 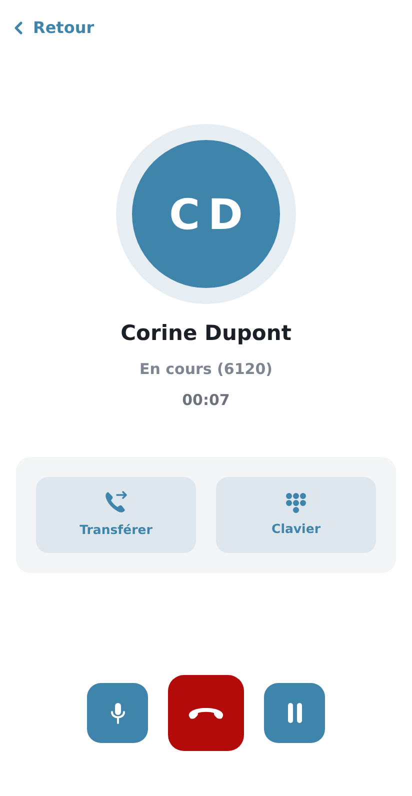 I want to click on microphone-icon, so click(x=117, y=712).